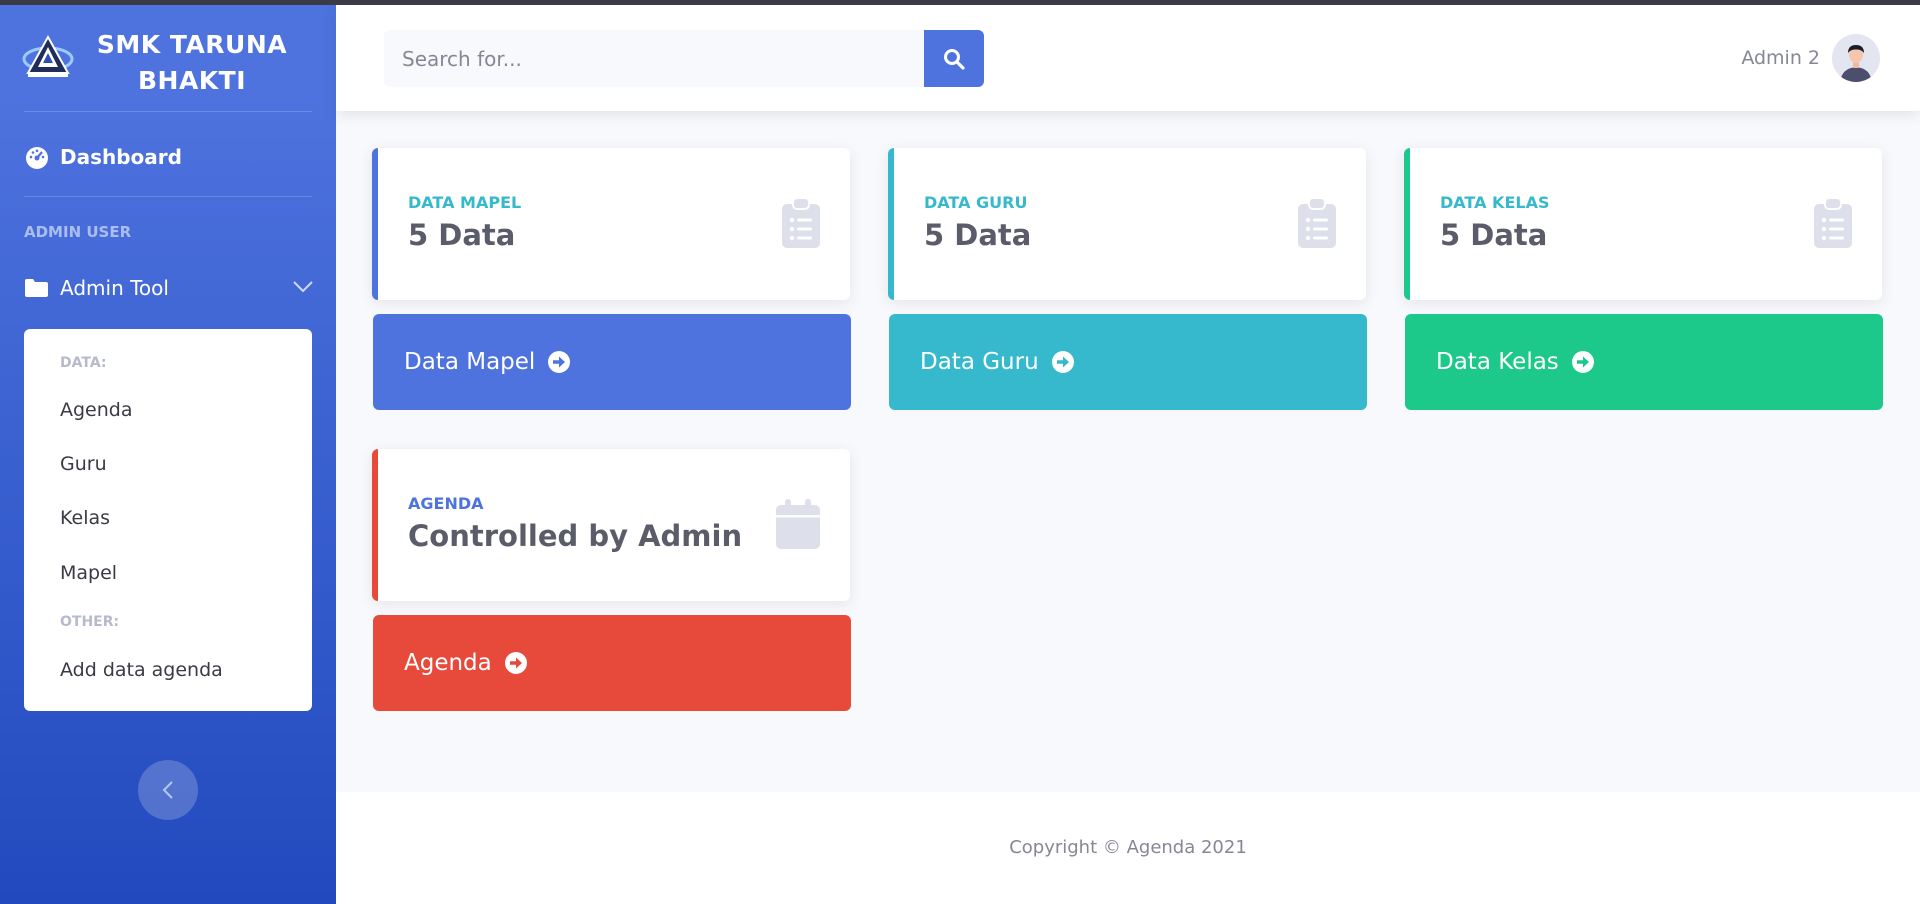 The height and width of the screenshot is (904, 1920). I want to click on sidebar-item-label: Dashboard, so click(121, 157).